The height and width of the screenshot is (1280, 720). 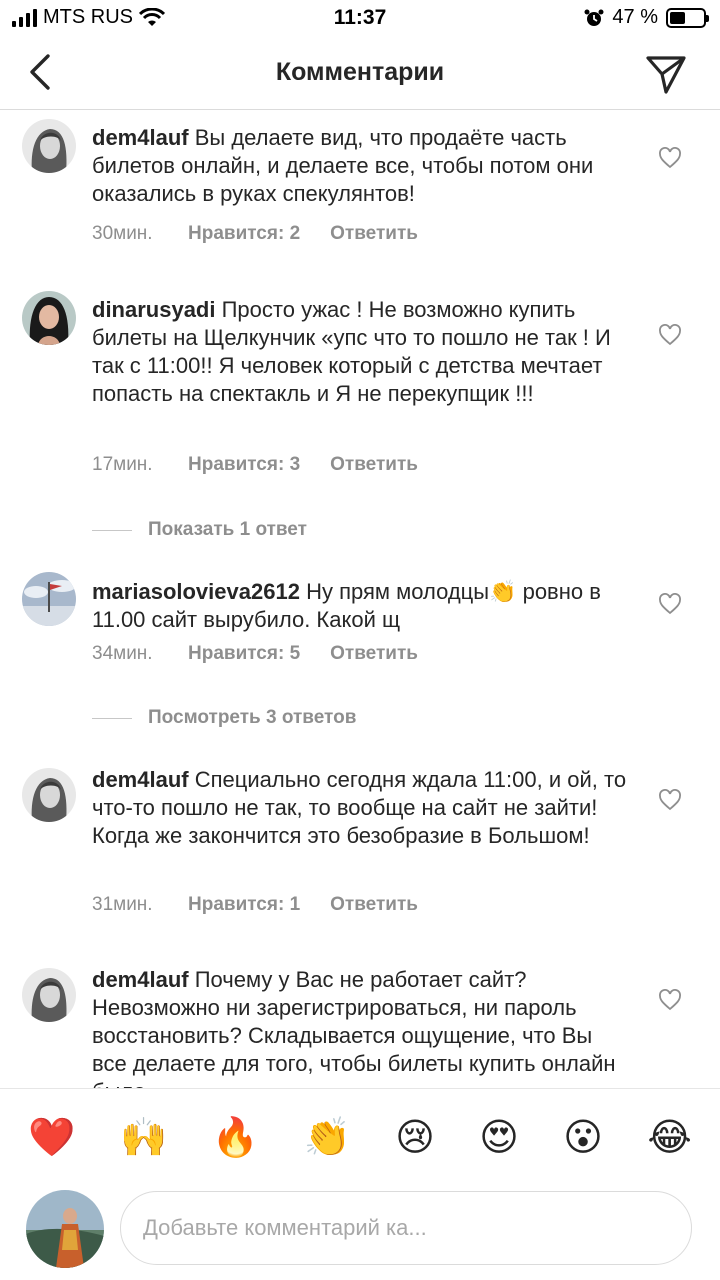 What do you see at coordinates (594, 17) in the screenshot?
I see `alarm-icon` at bounding box center [594, 17].